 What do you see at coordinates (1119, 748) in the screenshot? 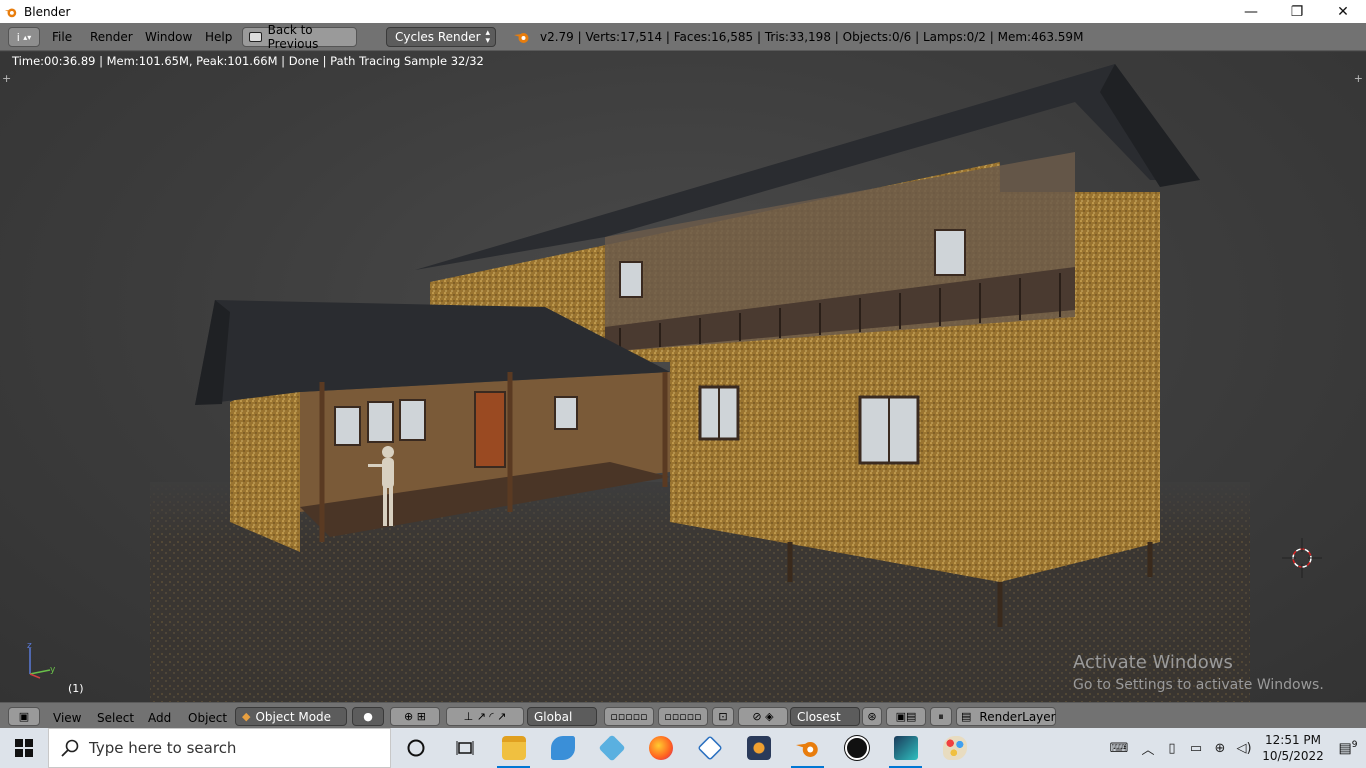
I see `keyboard-icon: ⌨` at bounding box center [1119, 748].